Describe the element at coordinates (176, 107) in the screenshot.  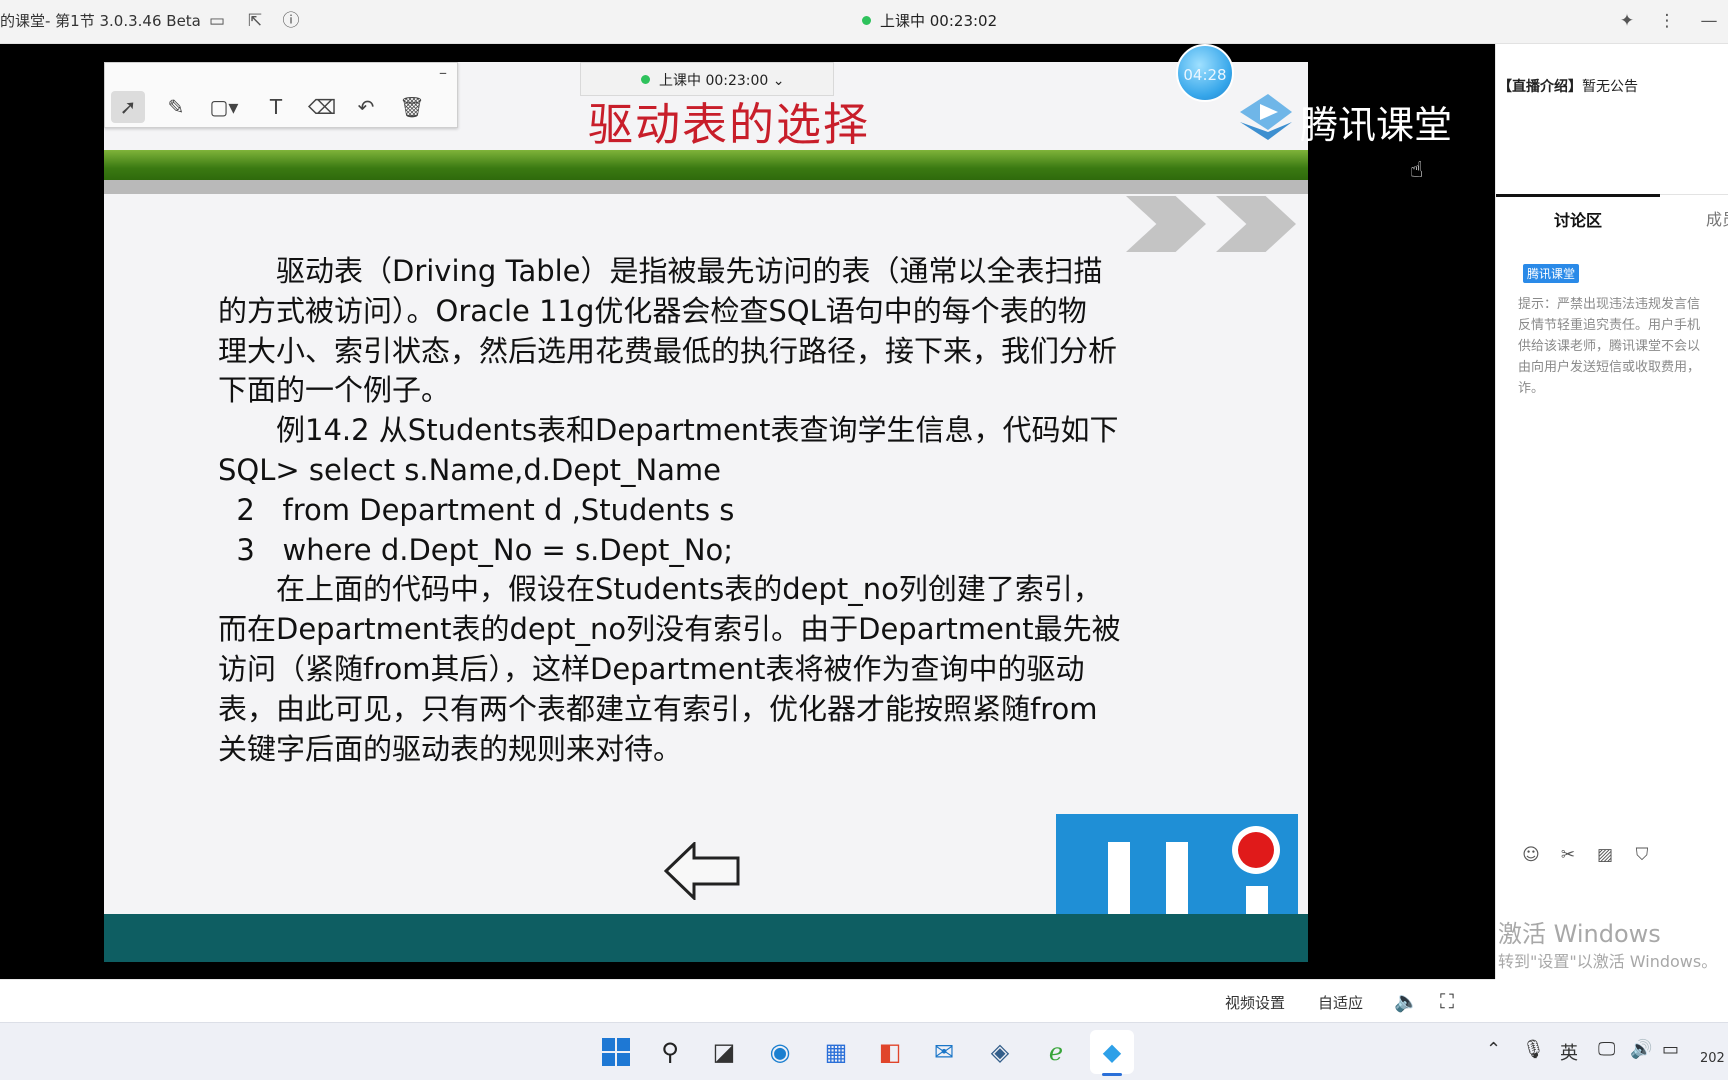
I see `pen-icon: ✎` at that location.